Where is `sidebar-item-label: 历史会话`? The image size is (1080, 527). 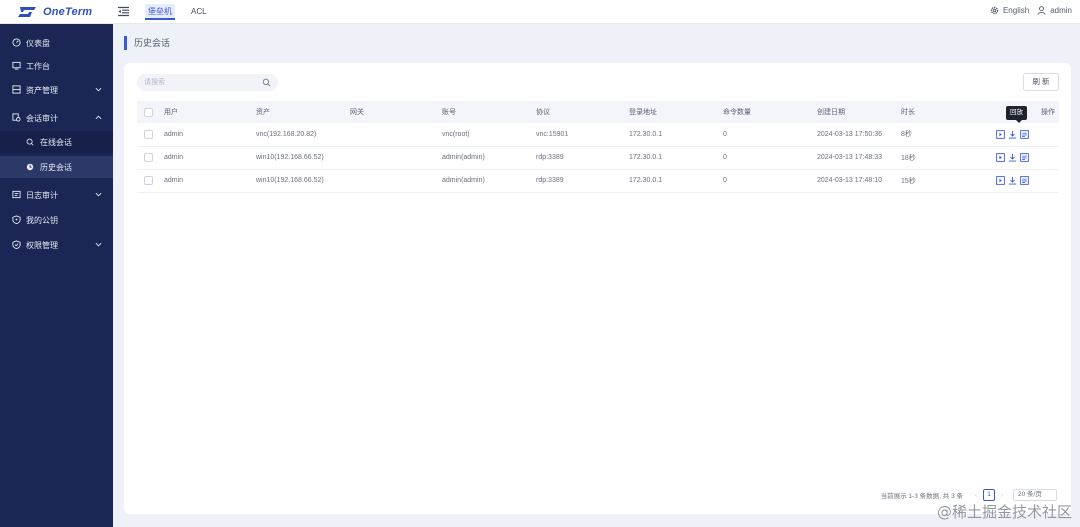
sidebar-item-label: 历史会话 is located at coordinates (56, 167).